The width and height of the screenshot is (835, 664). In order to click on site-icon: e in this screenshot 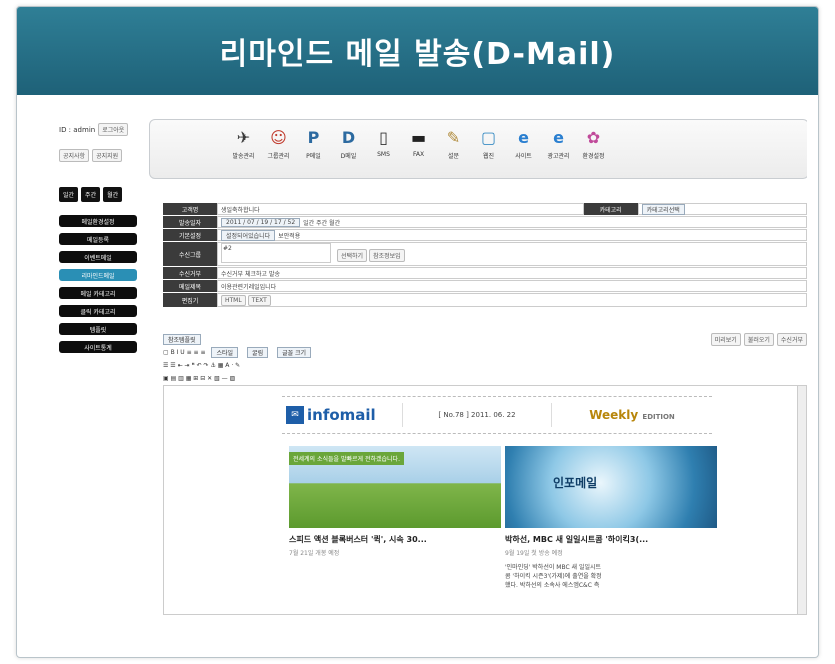, I will do `click(523, 137)`.